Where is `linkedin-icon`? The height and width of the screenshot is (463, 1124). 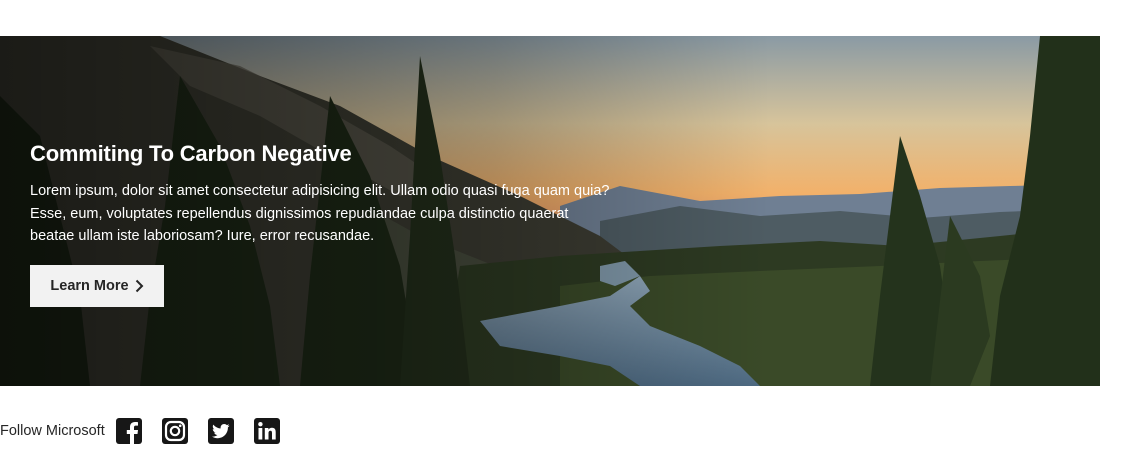 linkedin-icon is located at coordinates (266, 431).